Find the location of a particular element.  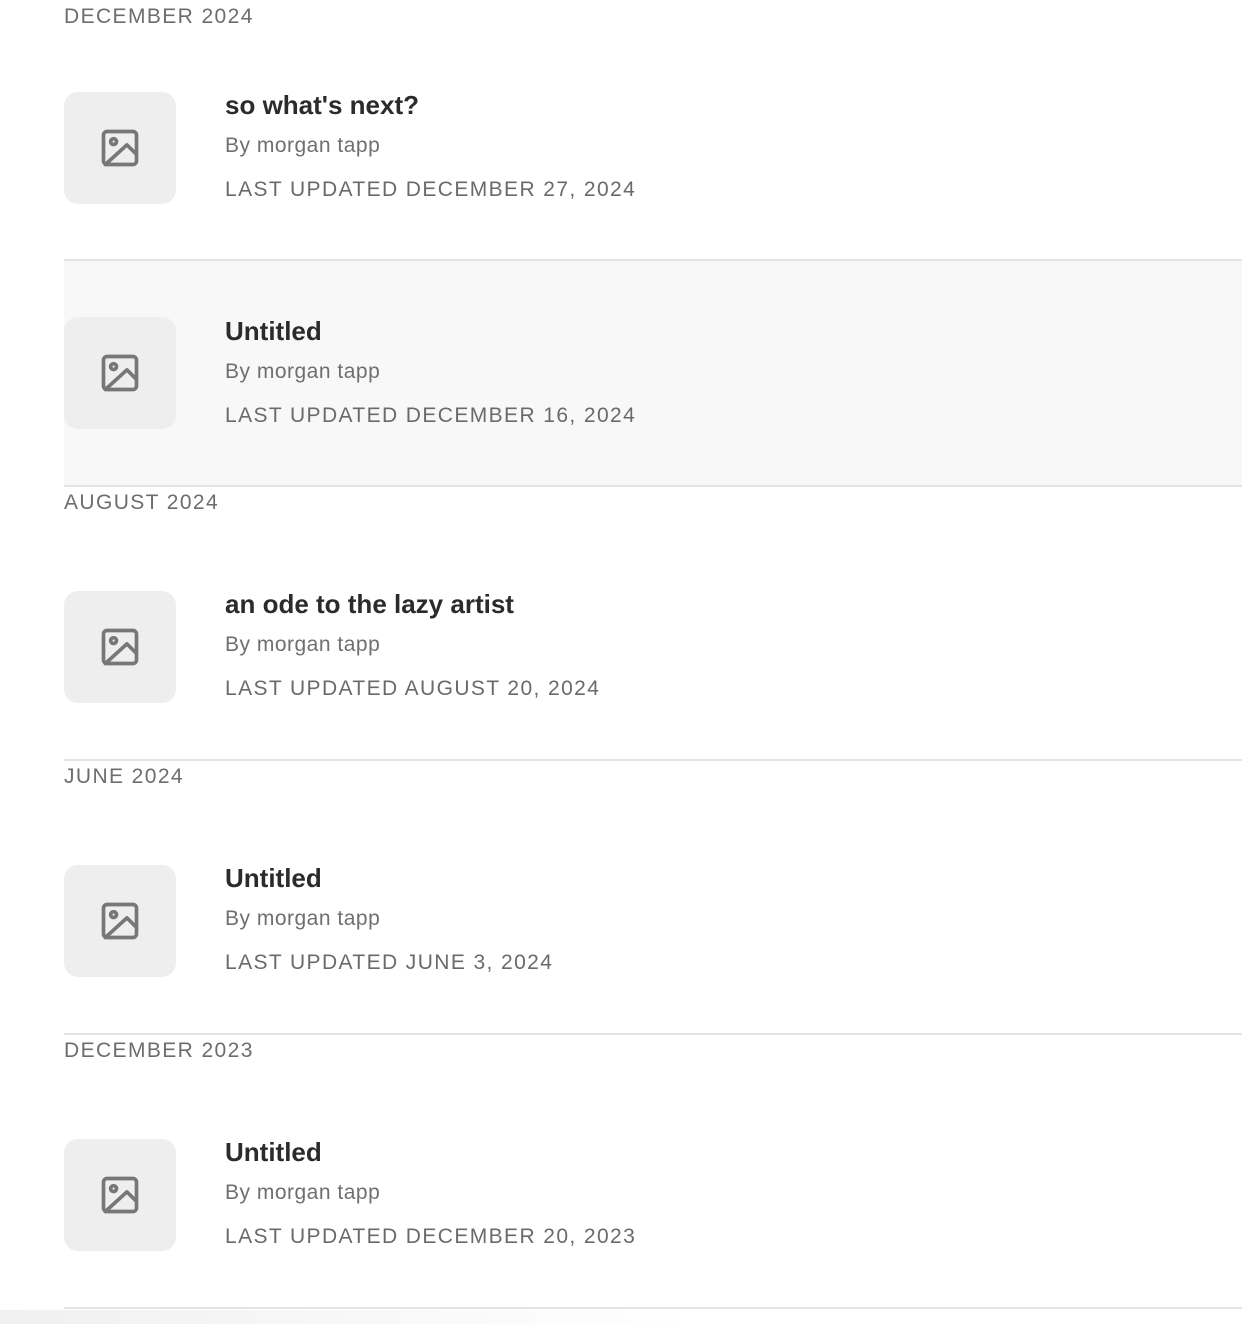

post-updated-date: LAST UPDATED JUNE 3, 2024 is located at coordinates (389, 962).